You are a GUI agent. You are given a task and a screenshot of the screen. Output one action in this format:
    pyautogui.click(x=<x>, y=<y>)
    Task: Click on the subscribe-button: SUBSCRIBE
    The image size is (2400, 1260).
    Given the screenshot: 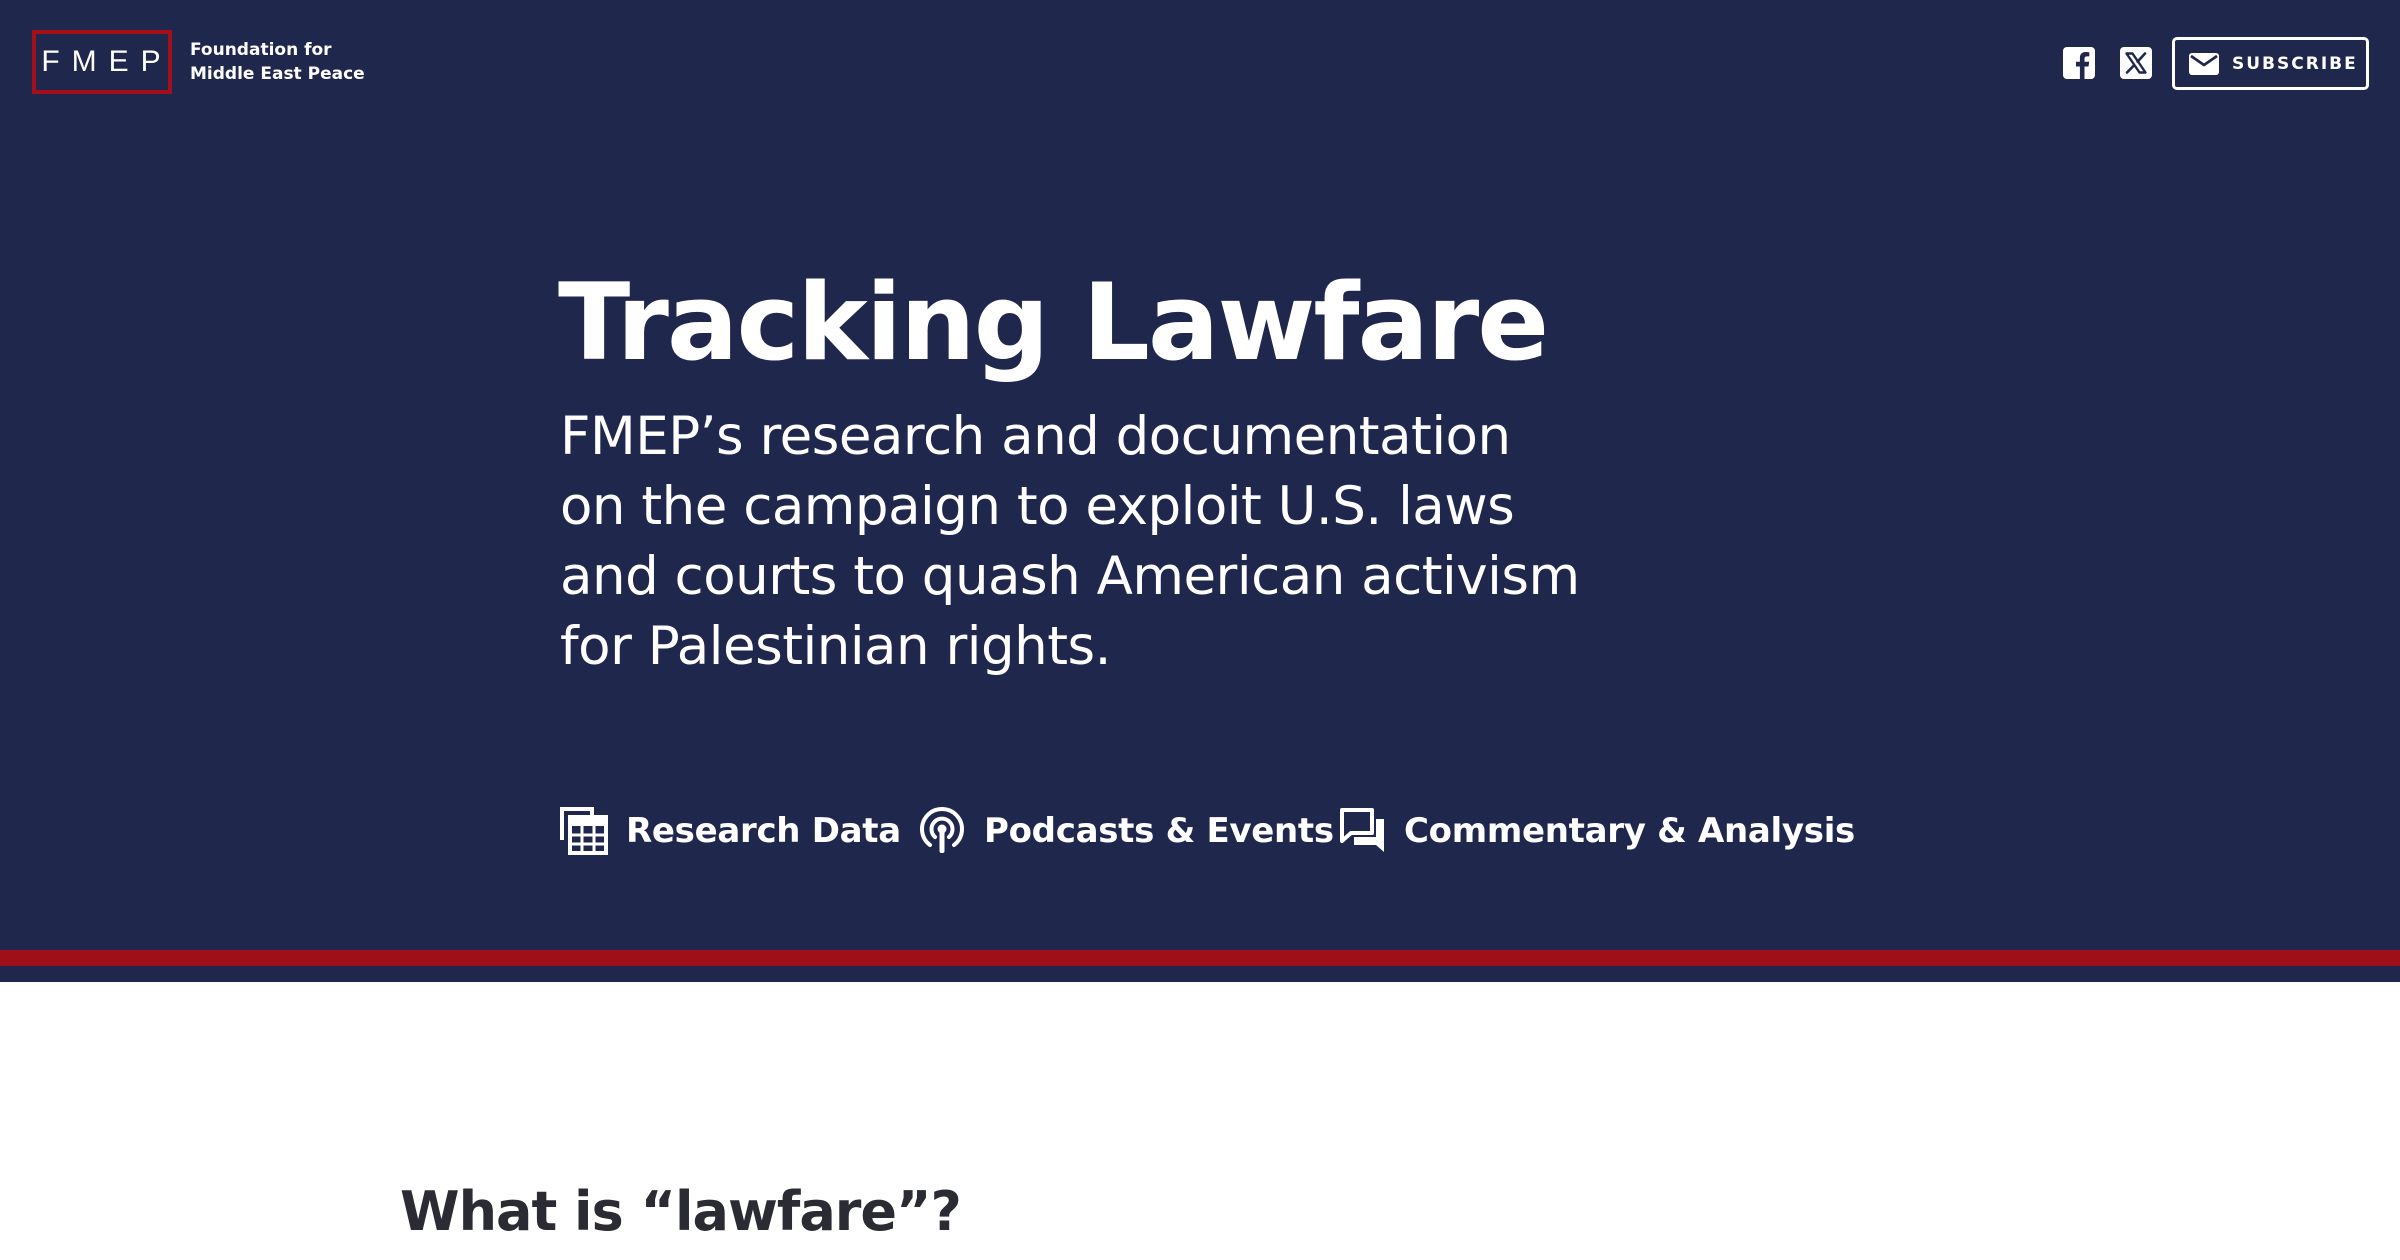 What is the action you would take?
    pyautogui.click(x=2270, y=63)
    